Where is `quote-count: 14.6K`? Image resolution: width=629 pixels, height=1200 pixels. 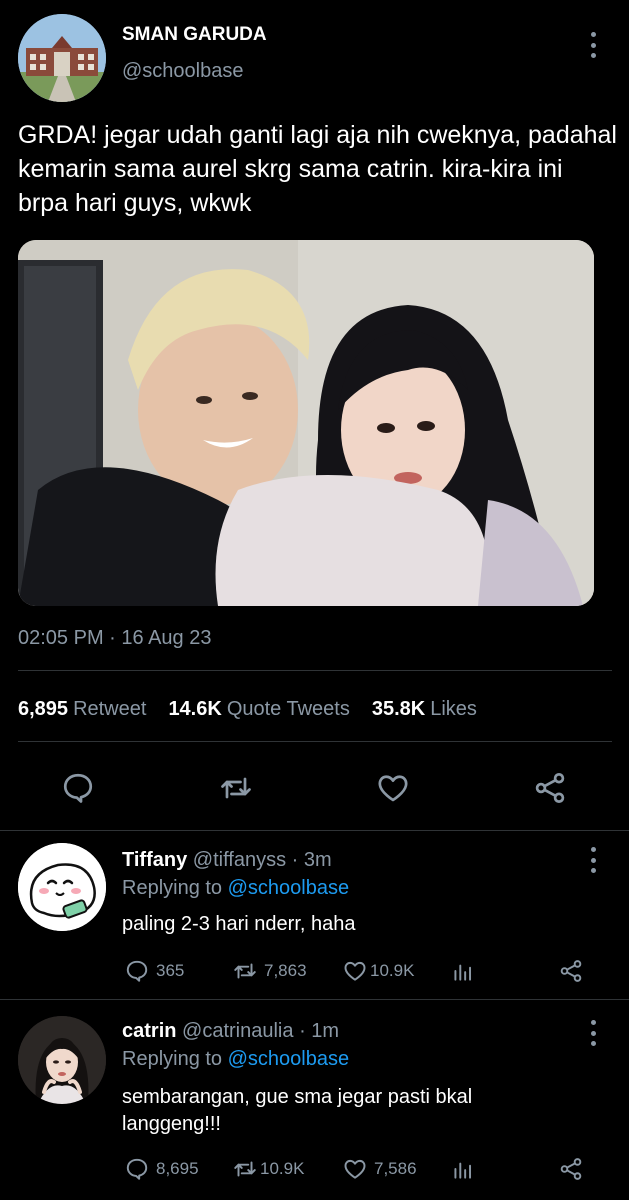 quote-count: 14.6K is located at coordinates (195, 709).